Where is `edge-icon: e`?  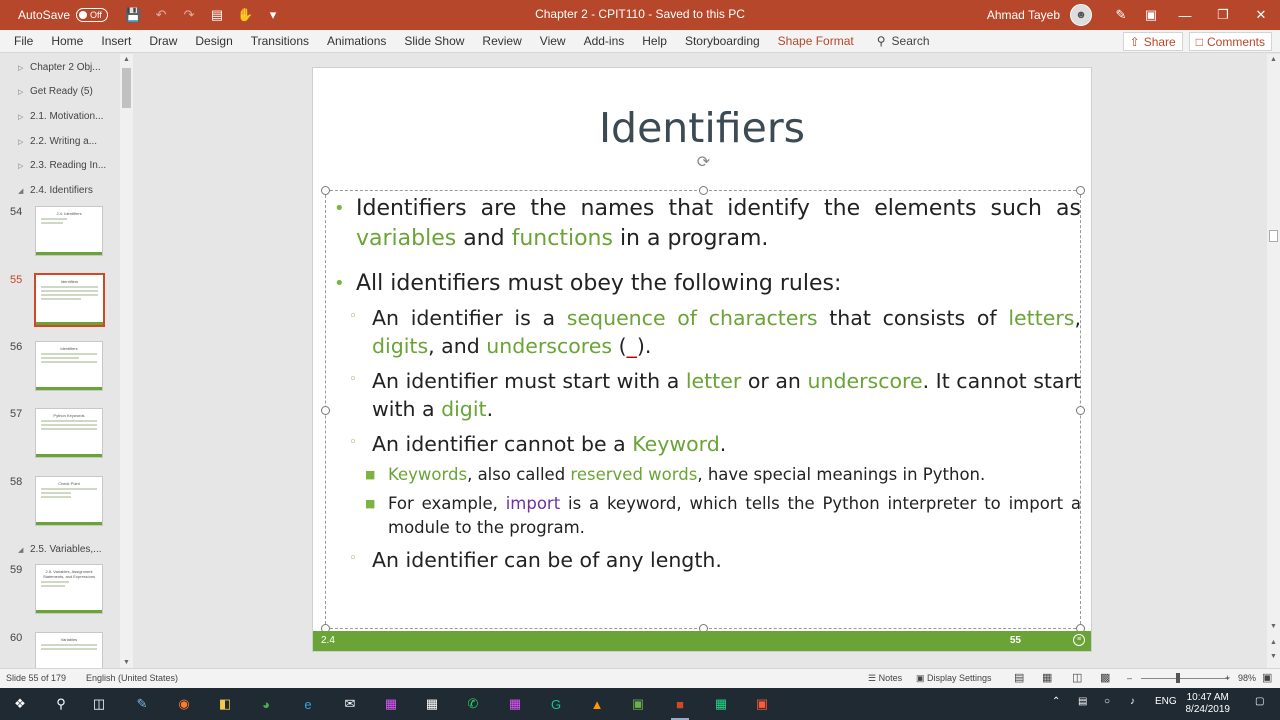 edge-icon: e is located at coordinates (308, 704).